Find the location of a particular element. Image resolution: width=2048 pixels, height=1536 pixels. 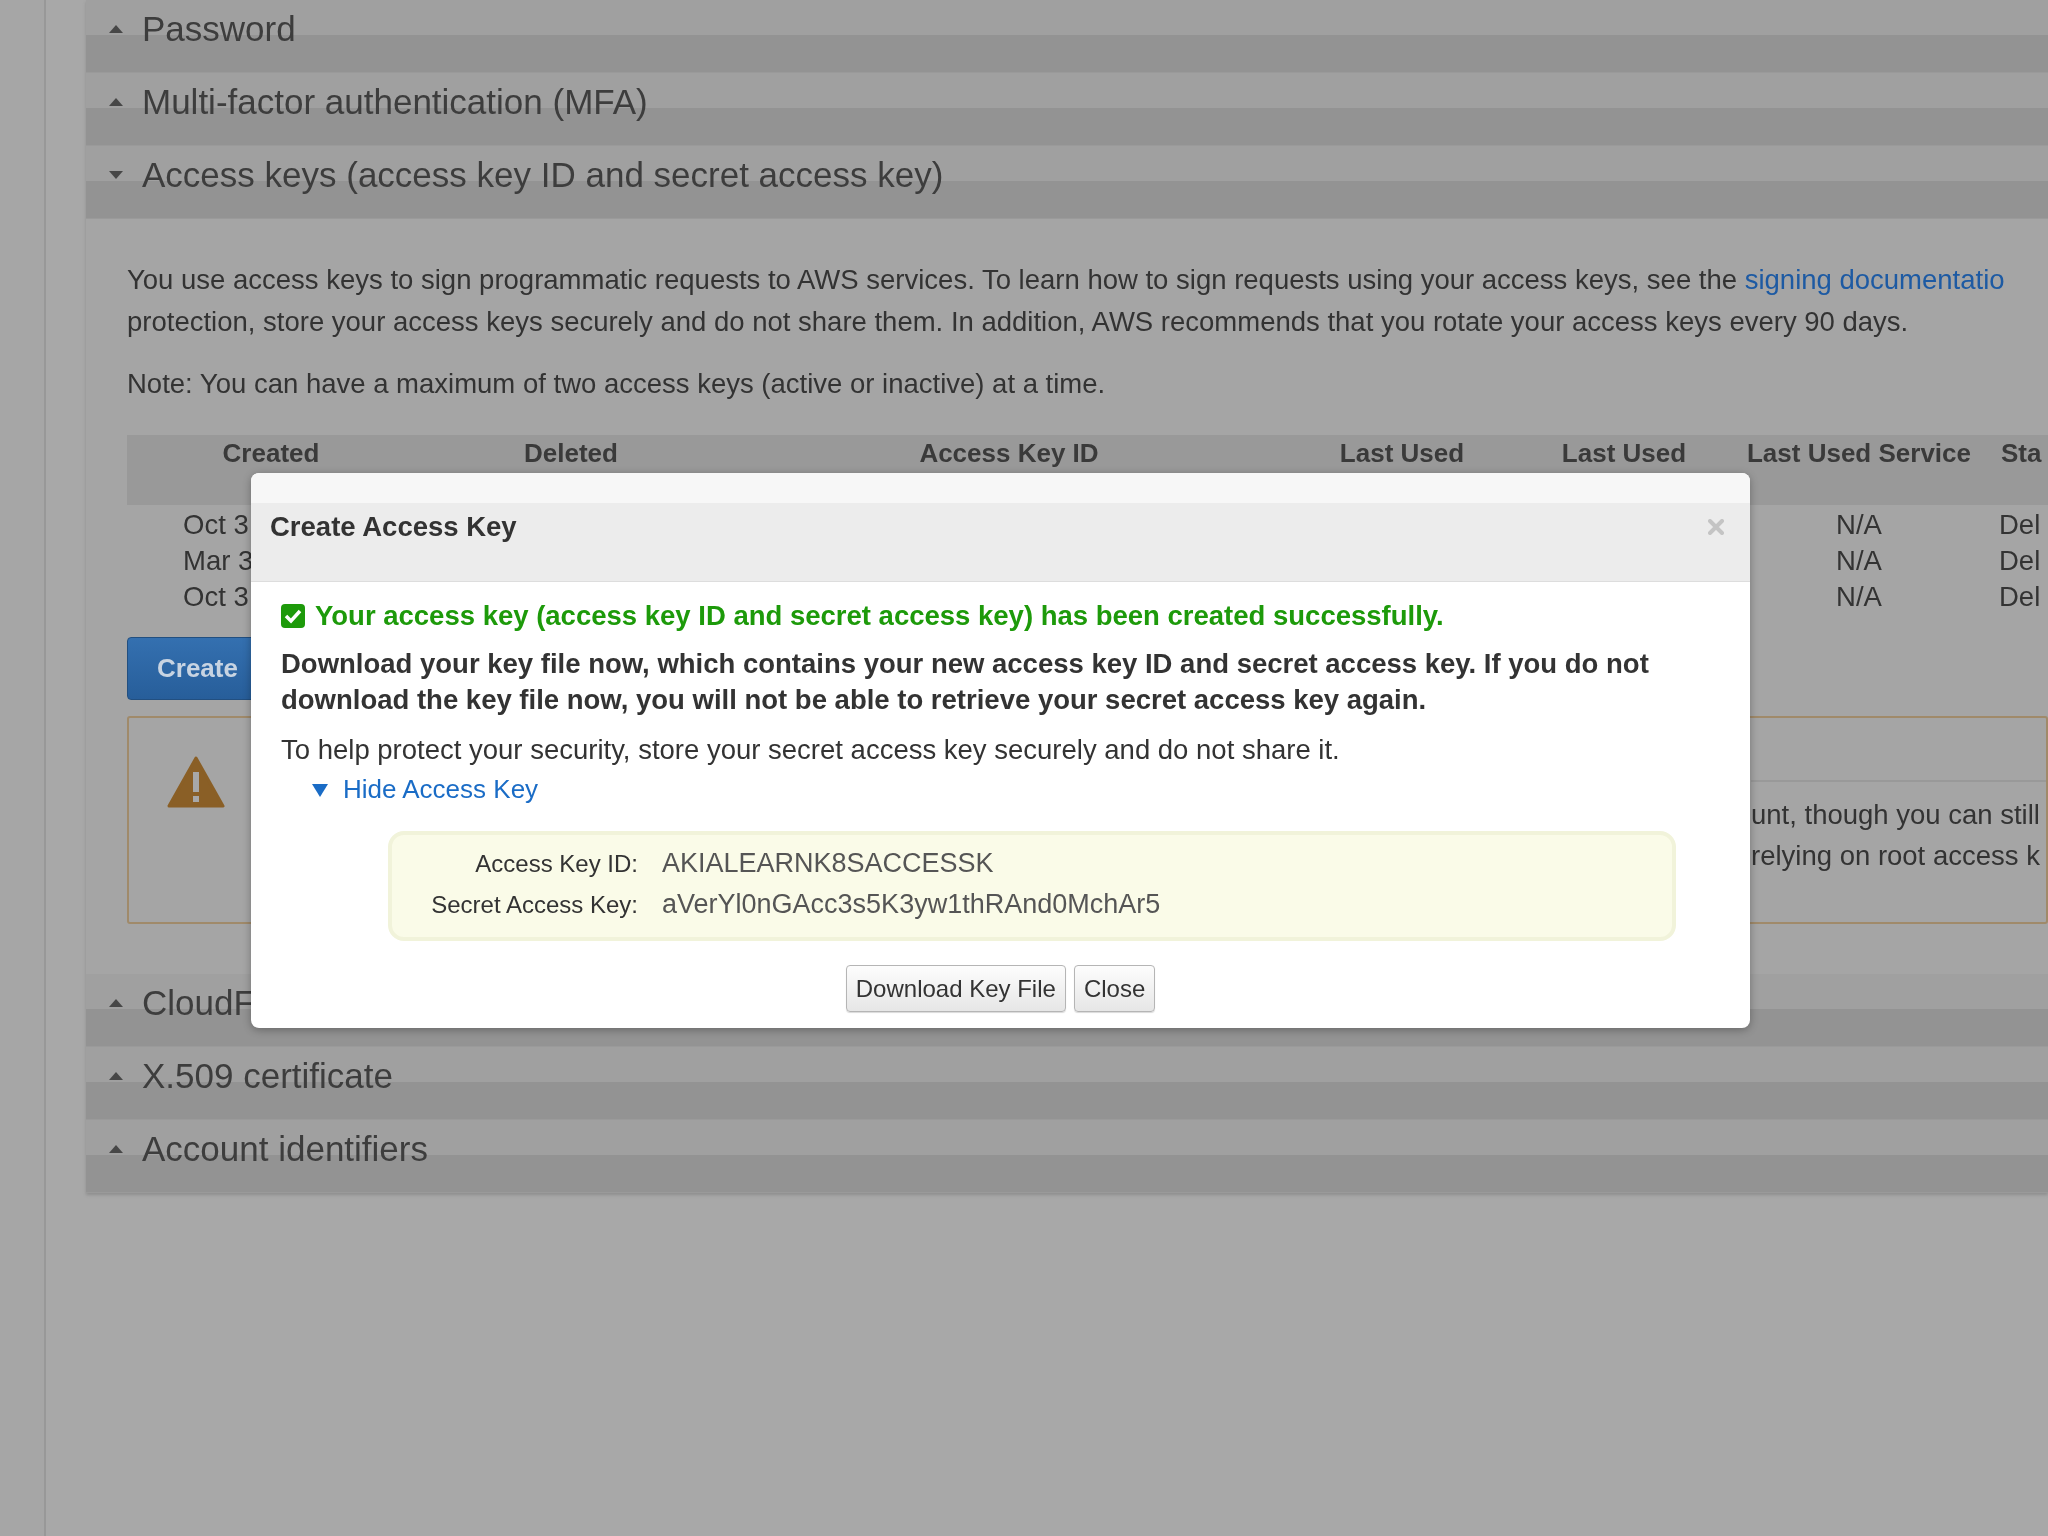

checkbox-check-icon is located at coordinates (293, 616).